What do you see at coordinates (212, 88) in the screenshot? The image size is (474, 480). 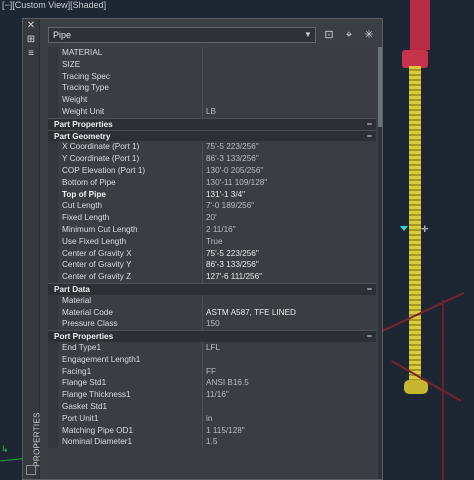 I see `property-row: Tracing Type` at bounding box center [212, 88].